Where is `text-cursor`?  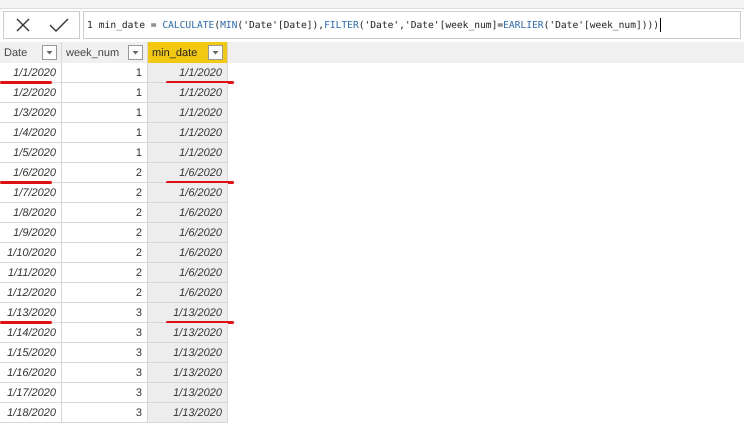
text-cursor is located at coordinates (661, 25).